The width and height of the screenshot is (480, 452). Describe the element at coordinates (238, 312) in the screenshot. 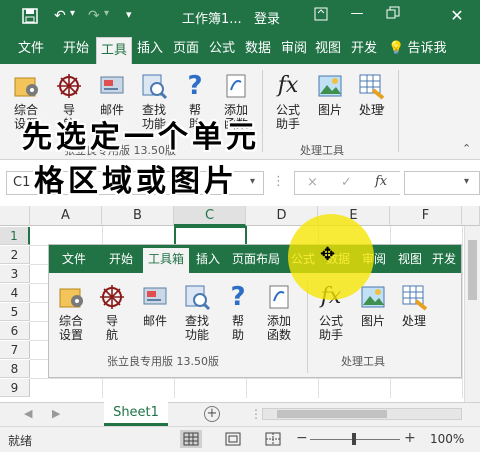

I see `picture-button: ? 帮助` at that location.